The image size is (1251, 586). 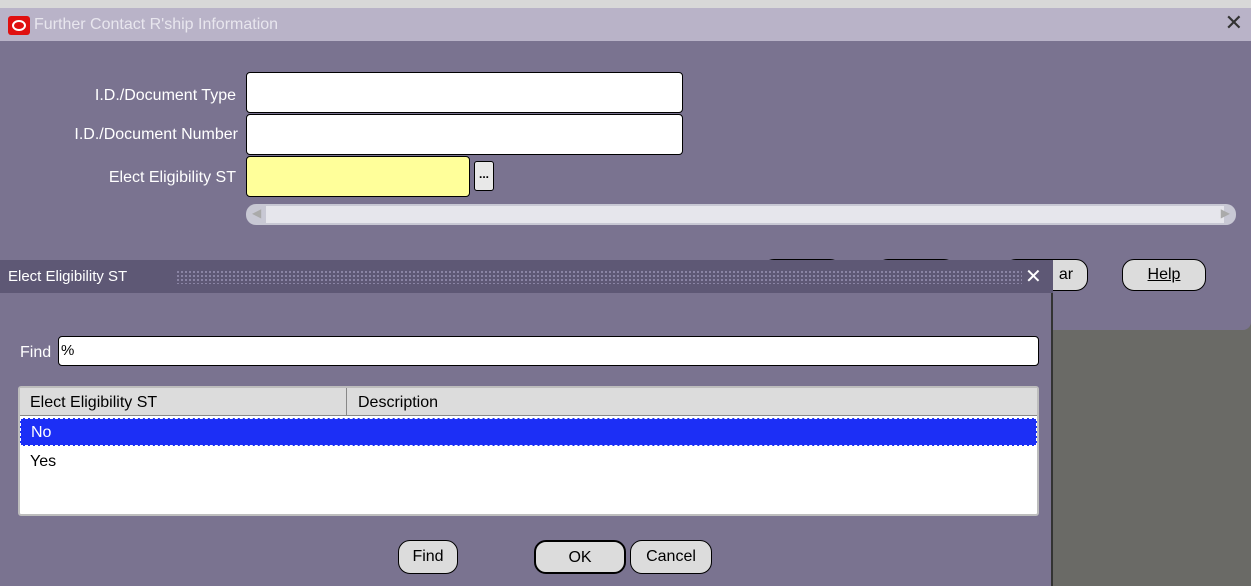 I want to click on help-button-label: Help, so click(x=1164, y=274).